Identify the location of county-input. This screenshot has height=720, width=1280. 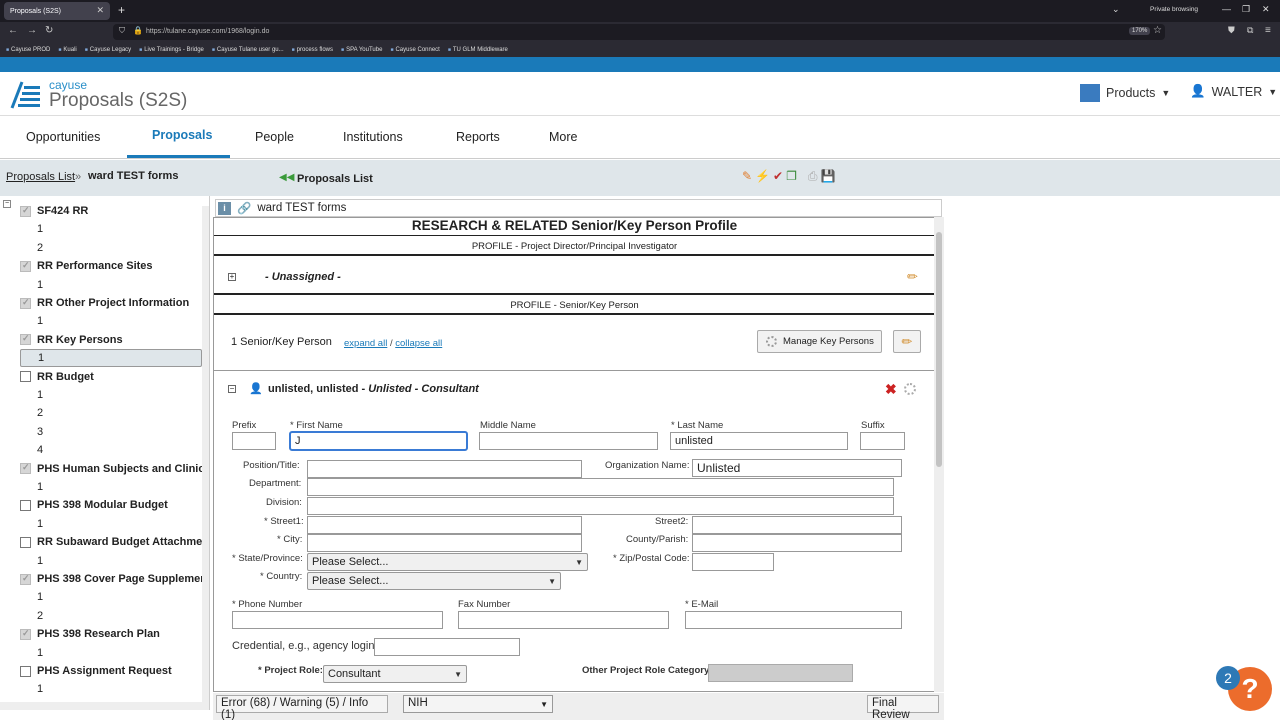
(797, 543).